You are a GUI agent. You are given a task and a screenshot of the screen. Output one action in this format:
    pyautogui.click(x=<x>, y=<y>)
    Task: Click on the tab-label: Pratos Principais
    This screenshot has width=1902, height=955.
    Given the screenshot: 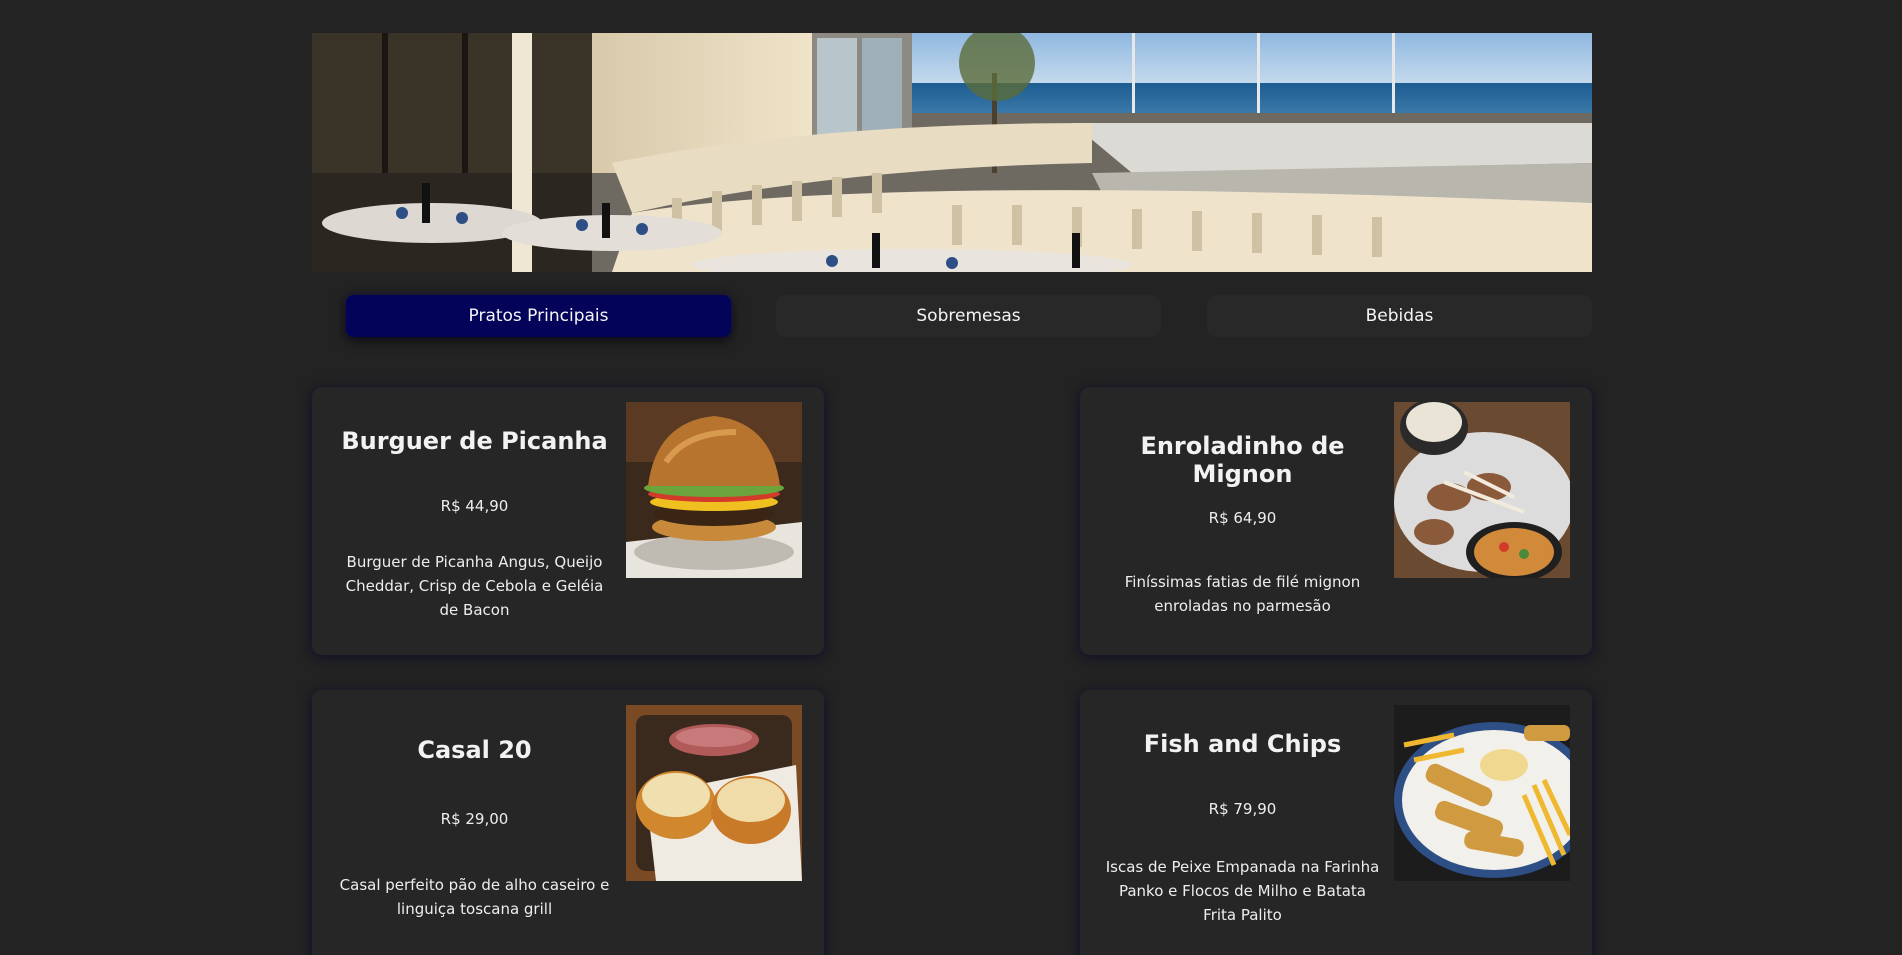 What is the action you would take?
    pyautogui.click(x=538, y=316)
    